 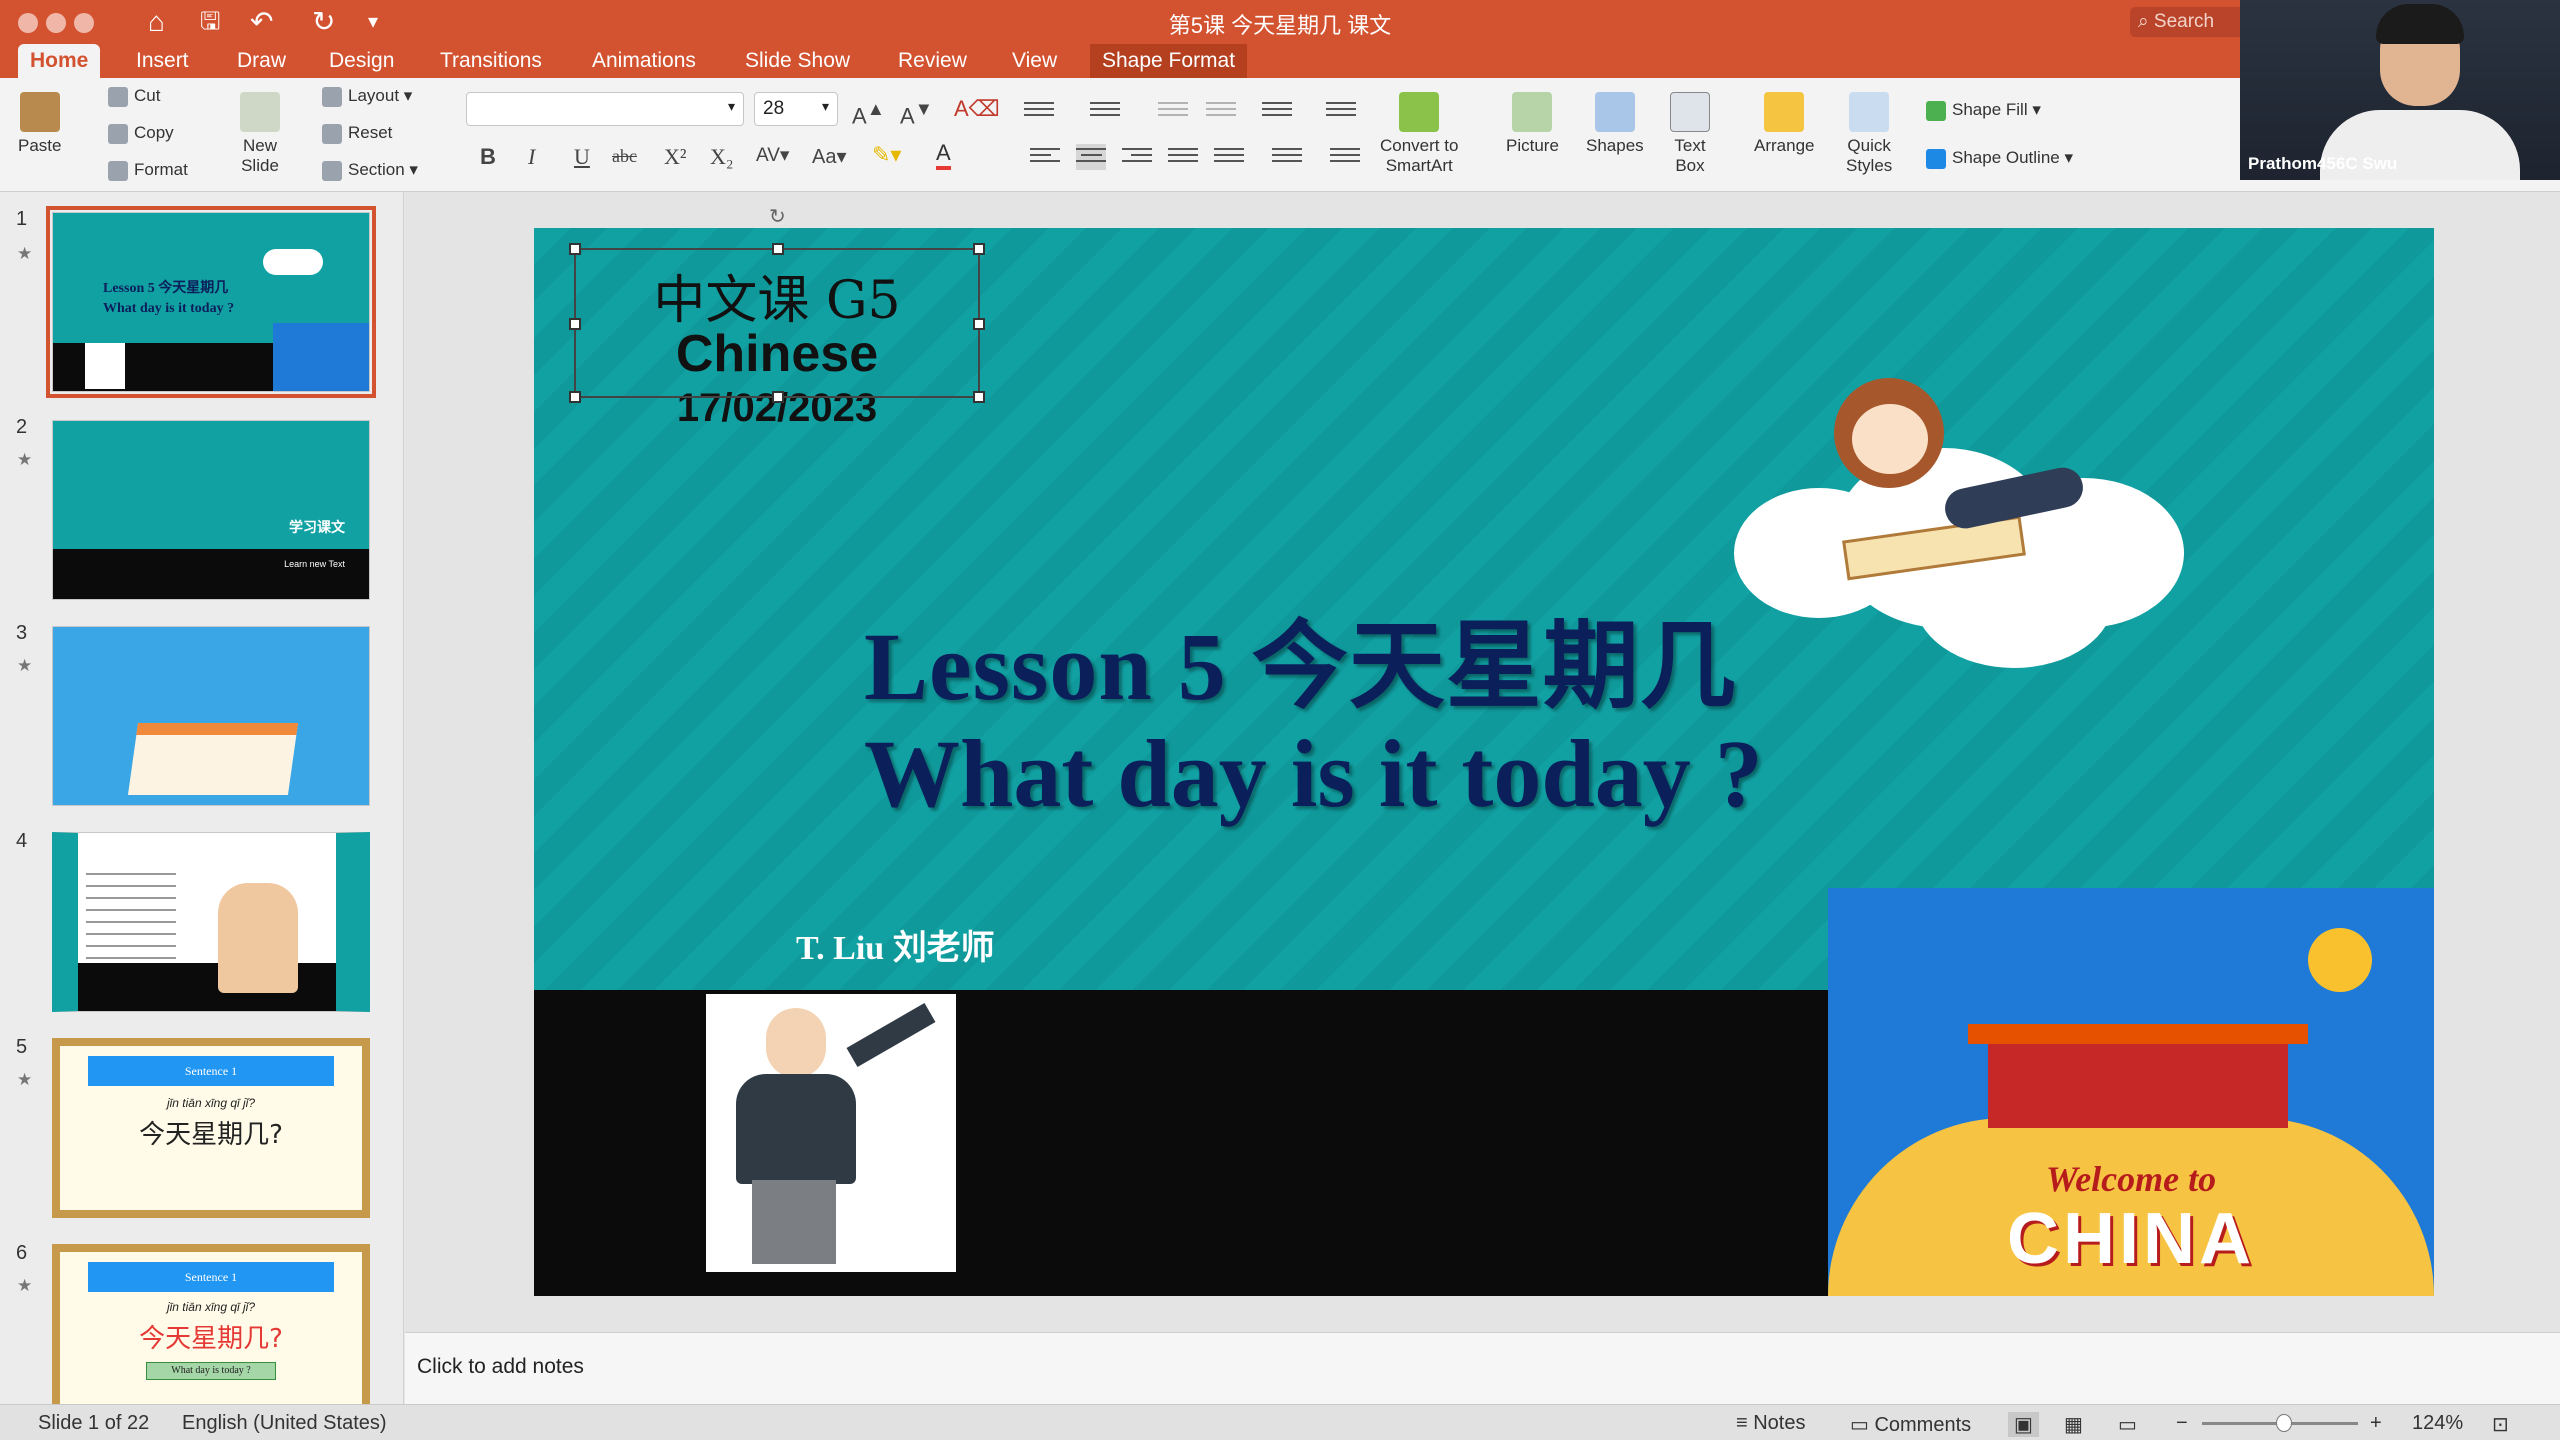 I want to click on numbering-icon, so click(x=1105, y=111).